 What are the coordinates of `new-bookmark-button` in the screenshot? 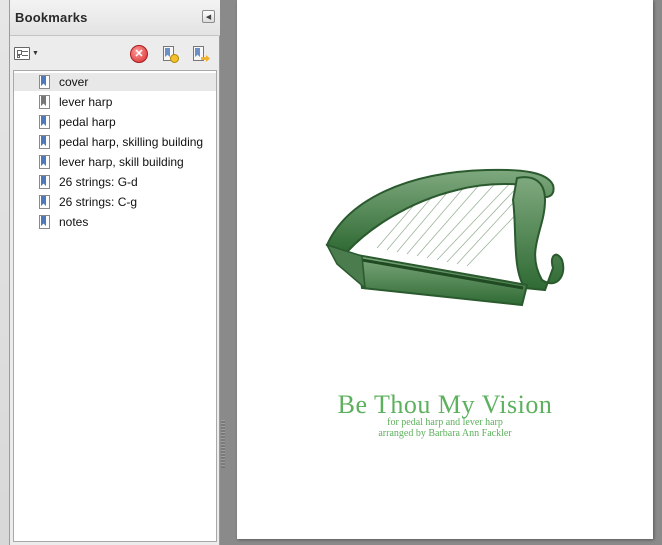 It's located at (169, 54).